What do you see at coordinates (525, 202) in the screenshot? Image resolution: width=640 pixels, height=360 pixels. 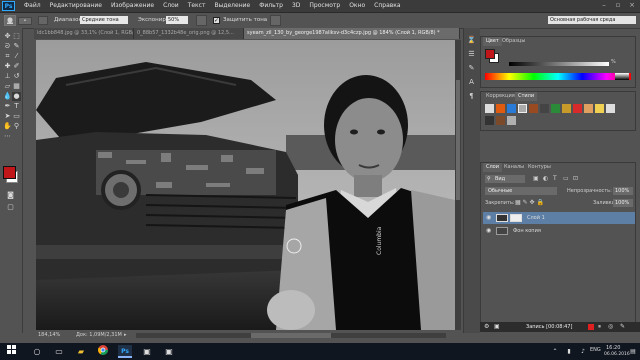 I see `lock-paint-icon: ✎` at bounding box center [525, 202].